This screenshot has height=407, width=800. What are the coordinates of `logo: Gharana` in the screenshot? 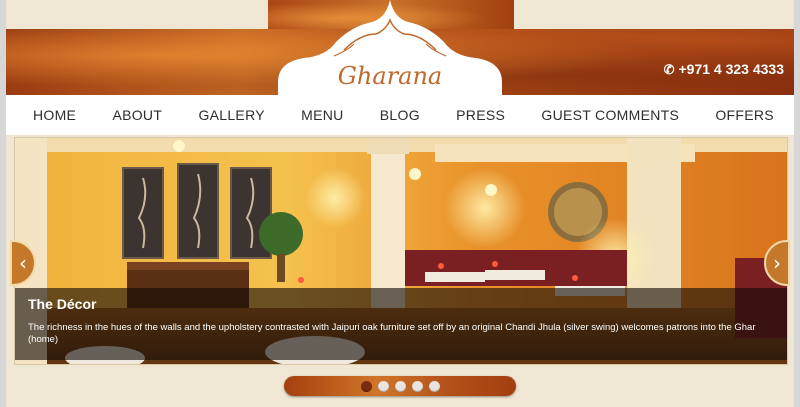 It's located at (390, 48).